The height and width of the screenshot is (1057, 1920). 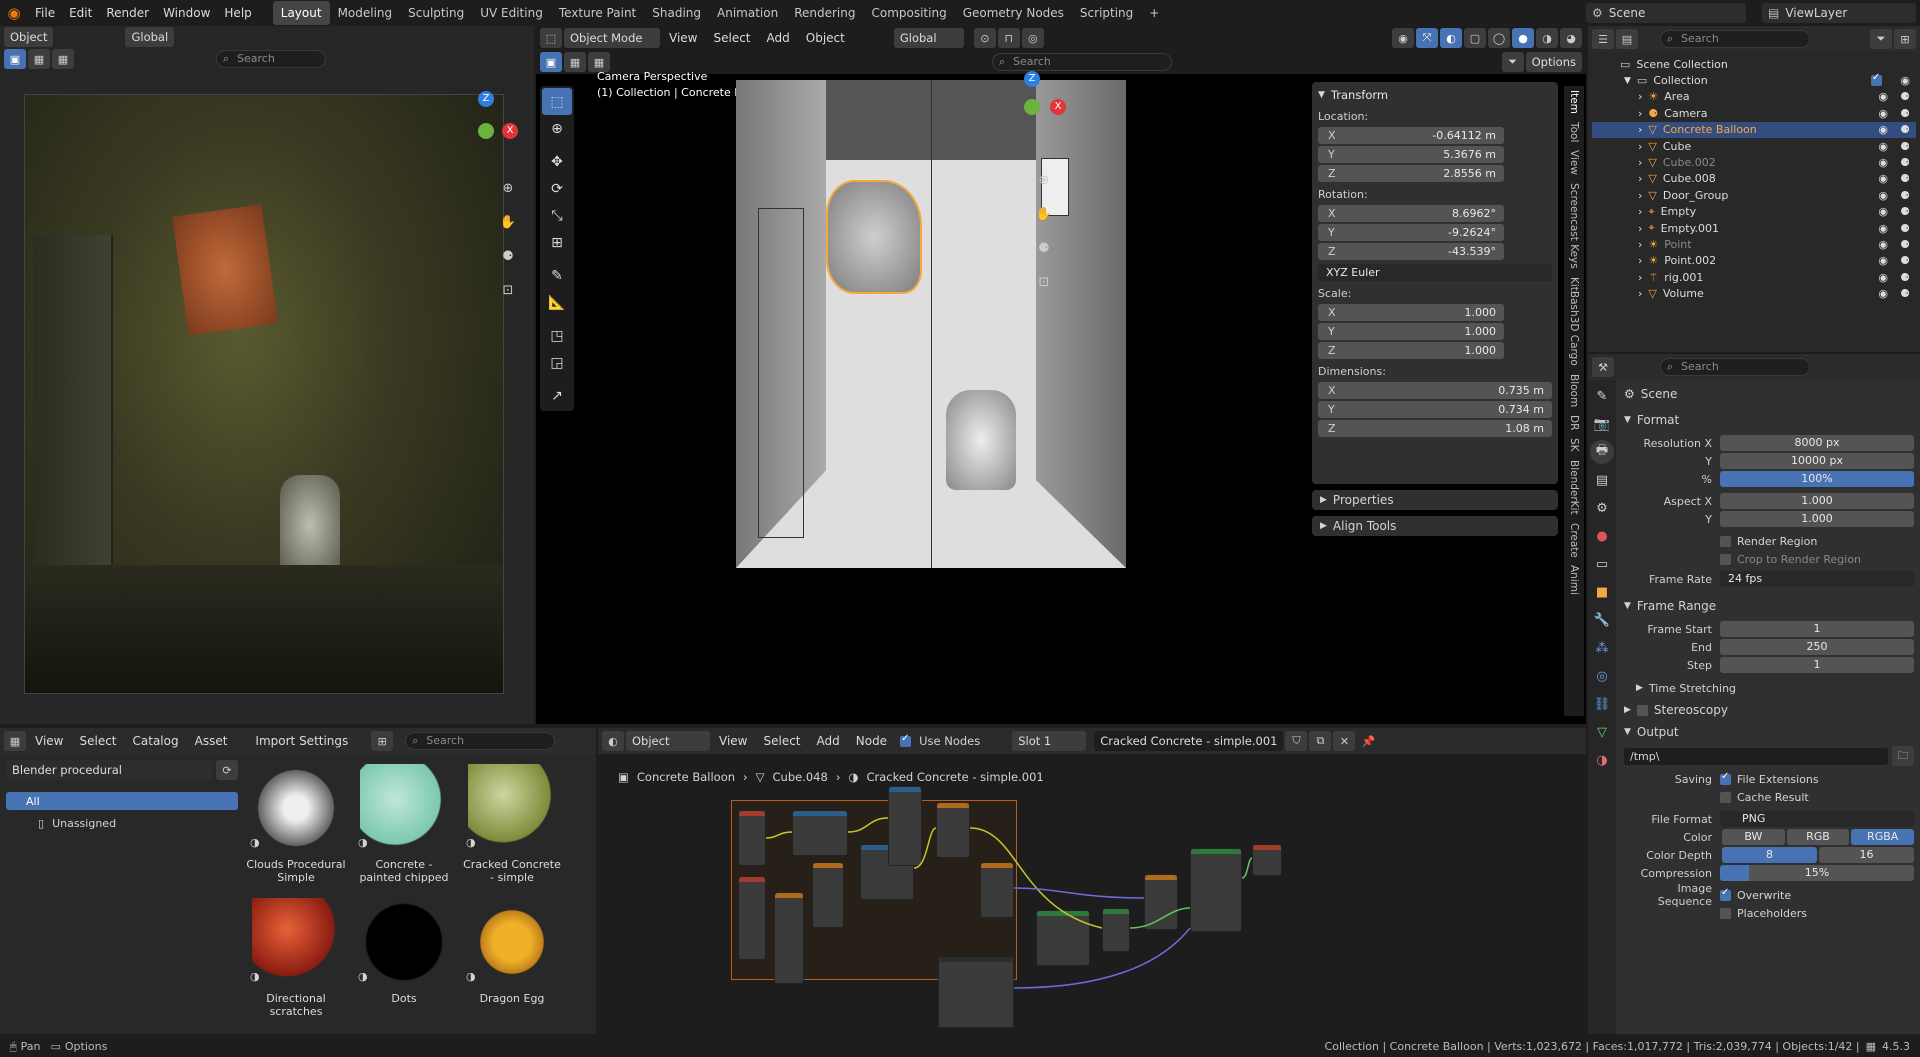 What do you see at coordinates (1602, 536) in the screenshot?
I see `world-tab-icon: ●` at bounding box center [1602, 536].